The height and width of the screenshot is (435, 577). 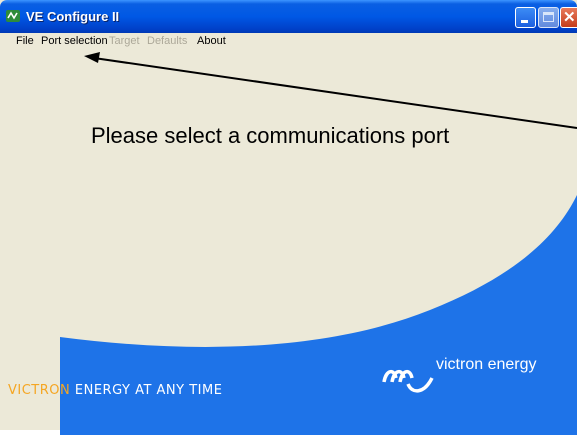 I want to click on tagline: VICTRON ENERGY AT ANY TIME, so click(x=115, y=391).